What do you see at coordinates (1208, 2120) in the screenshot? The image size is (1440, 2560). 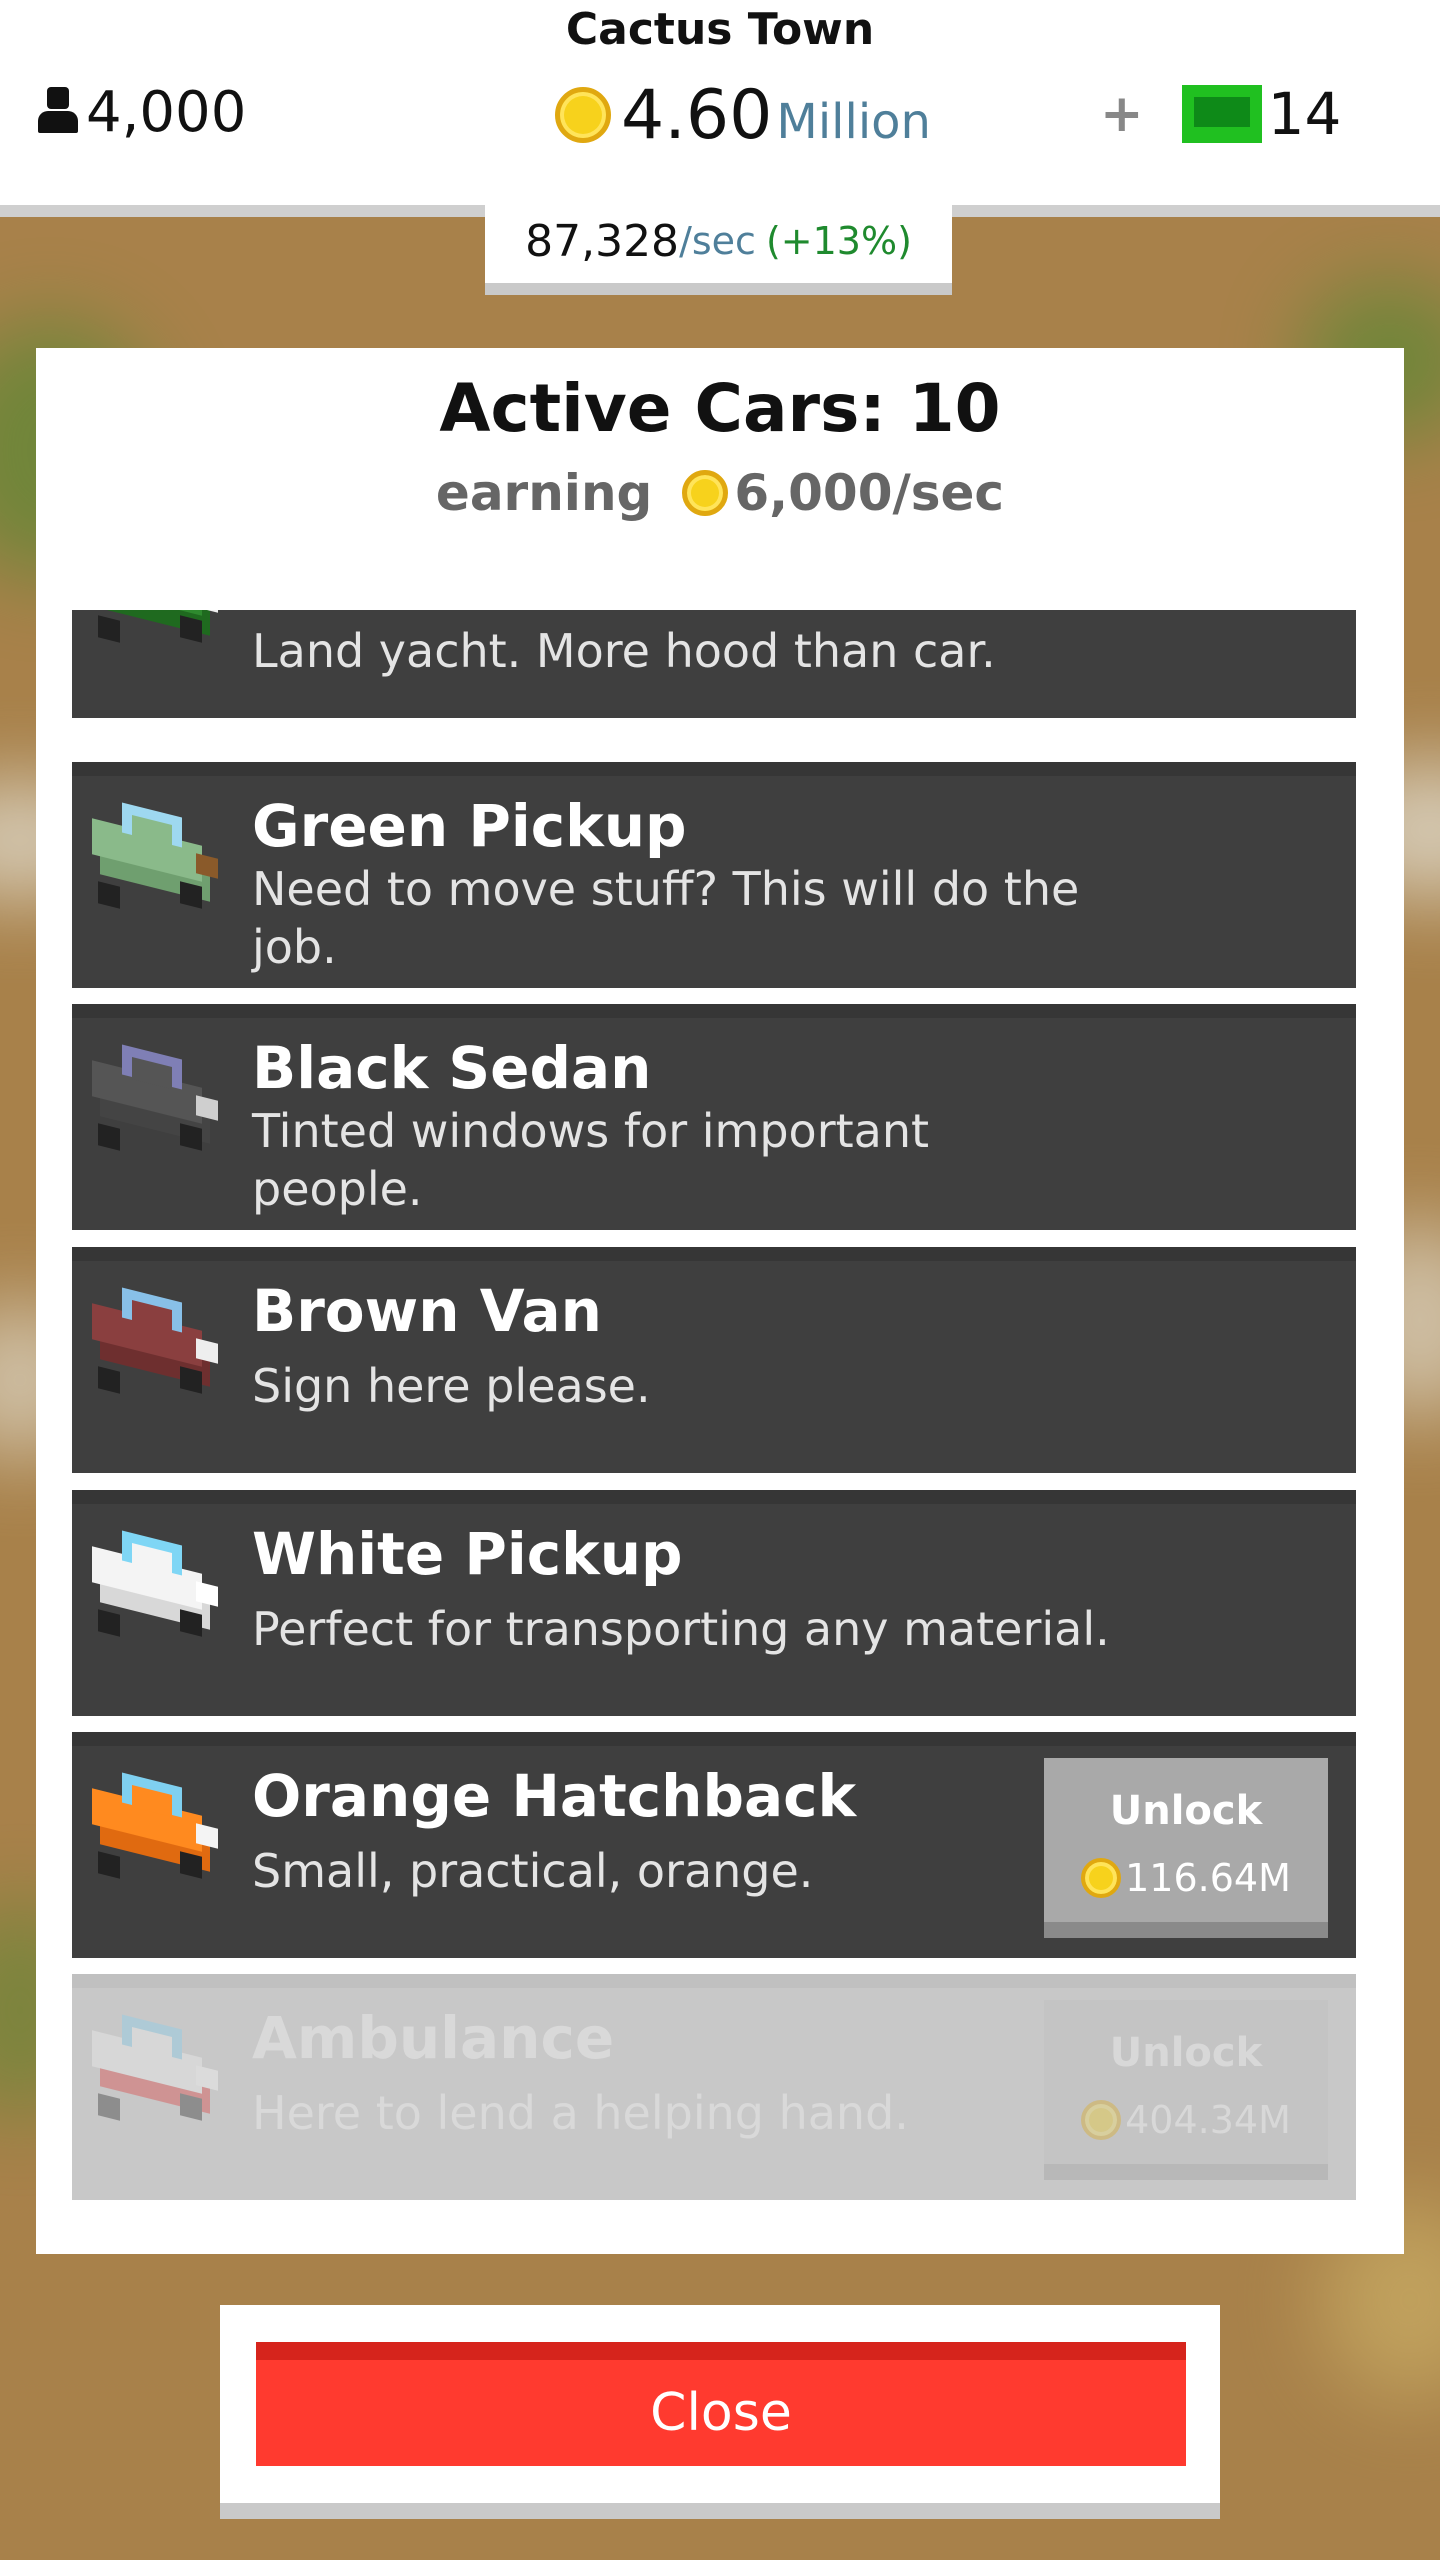 I see `unlock-price-value: 404.34M` at bounding box center [1208, 2120].